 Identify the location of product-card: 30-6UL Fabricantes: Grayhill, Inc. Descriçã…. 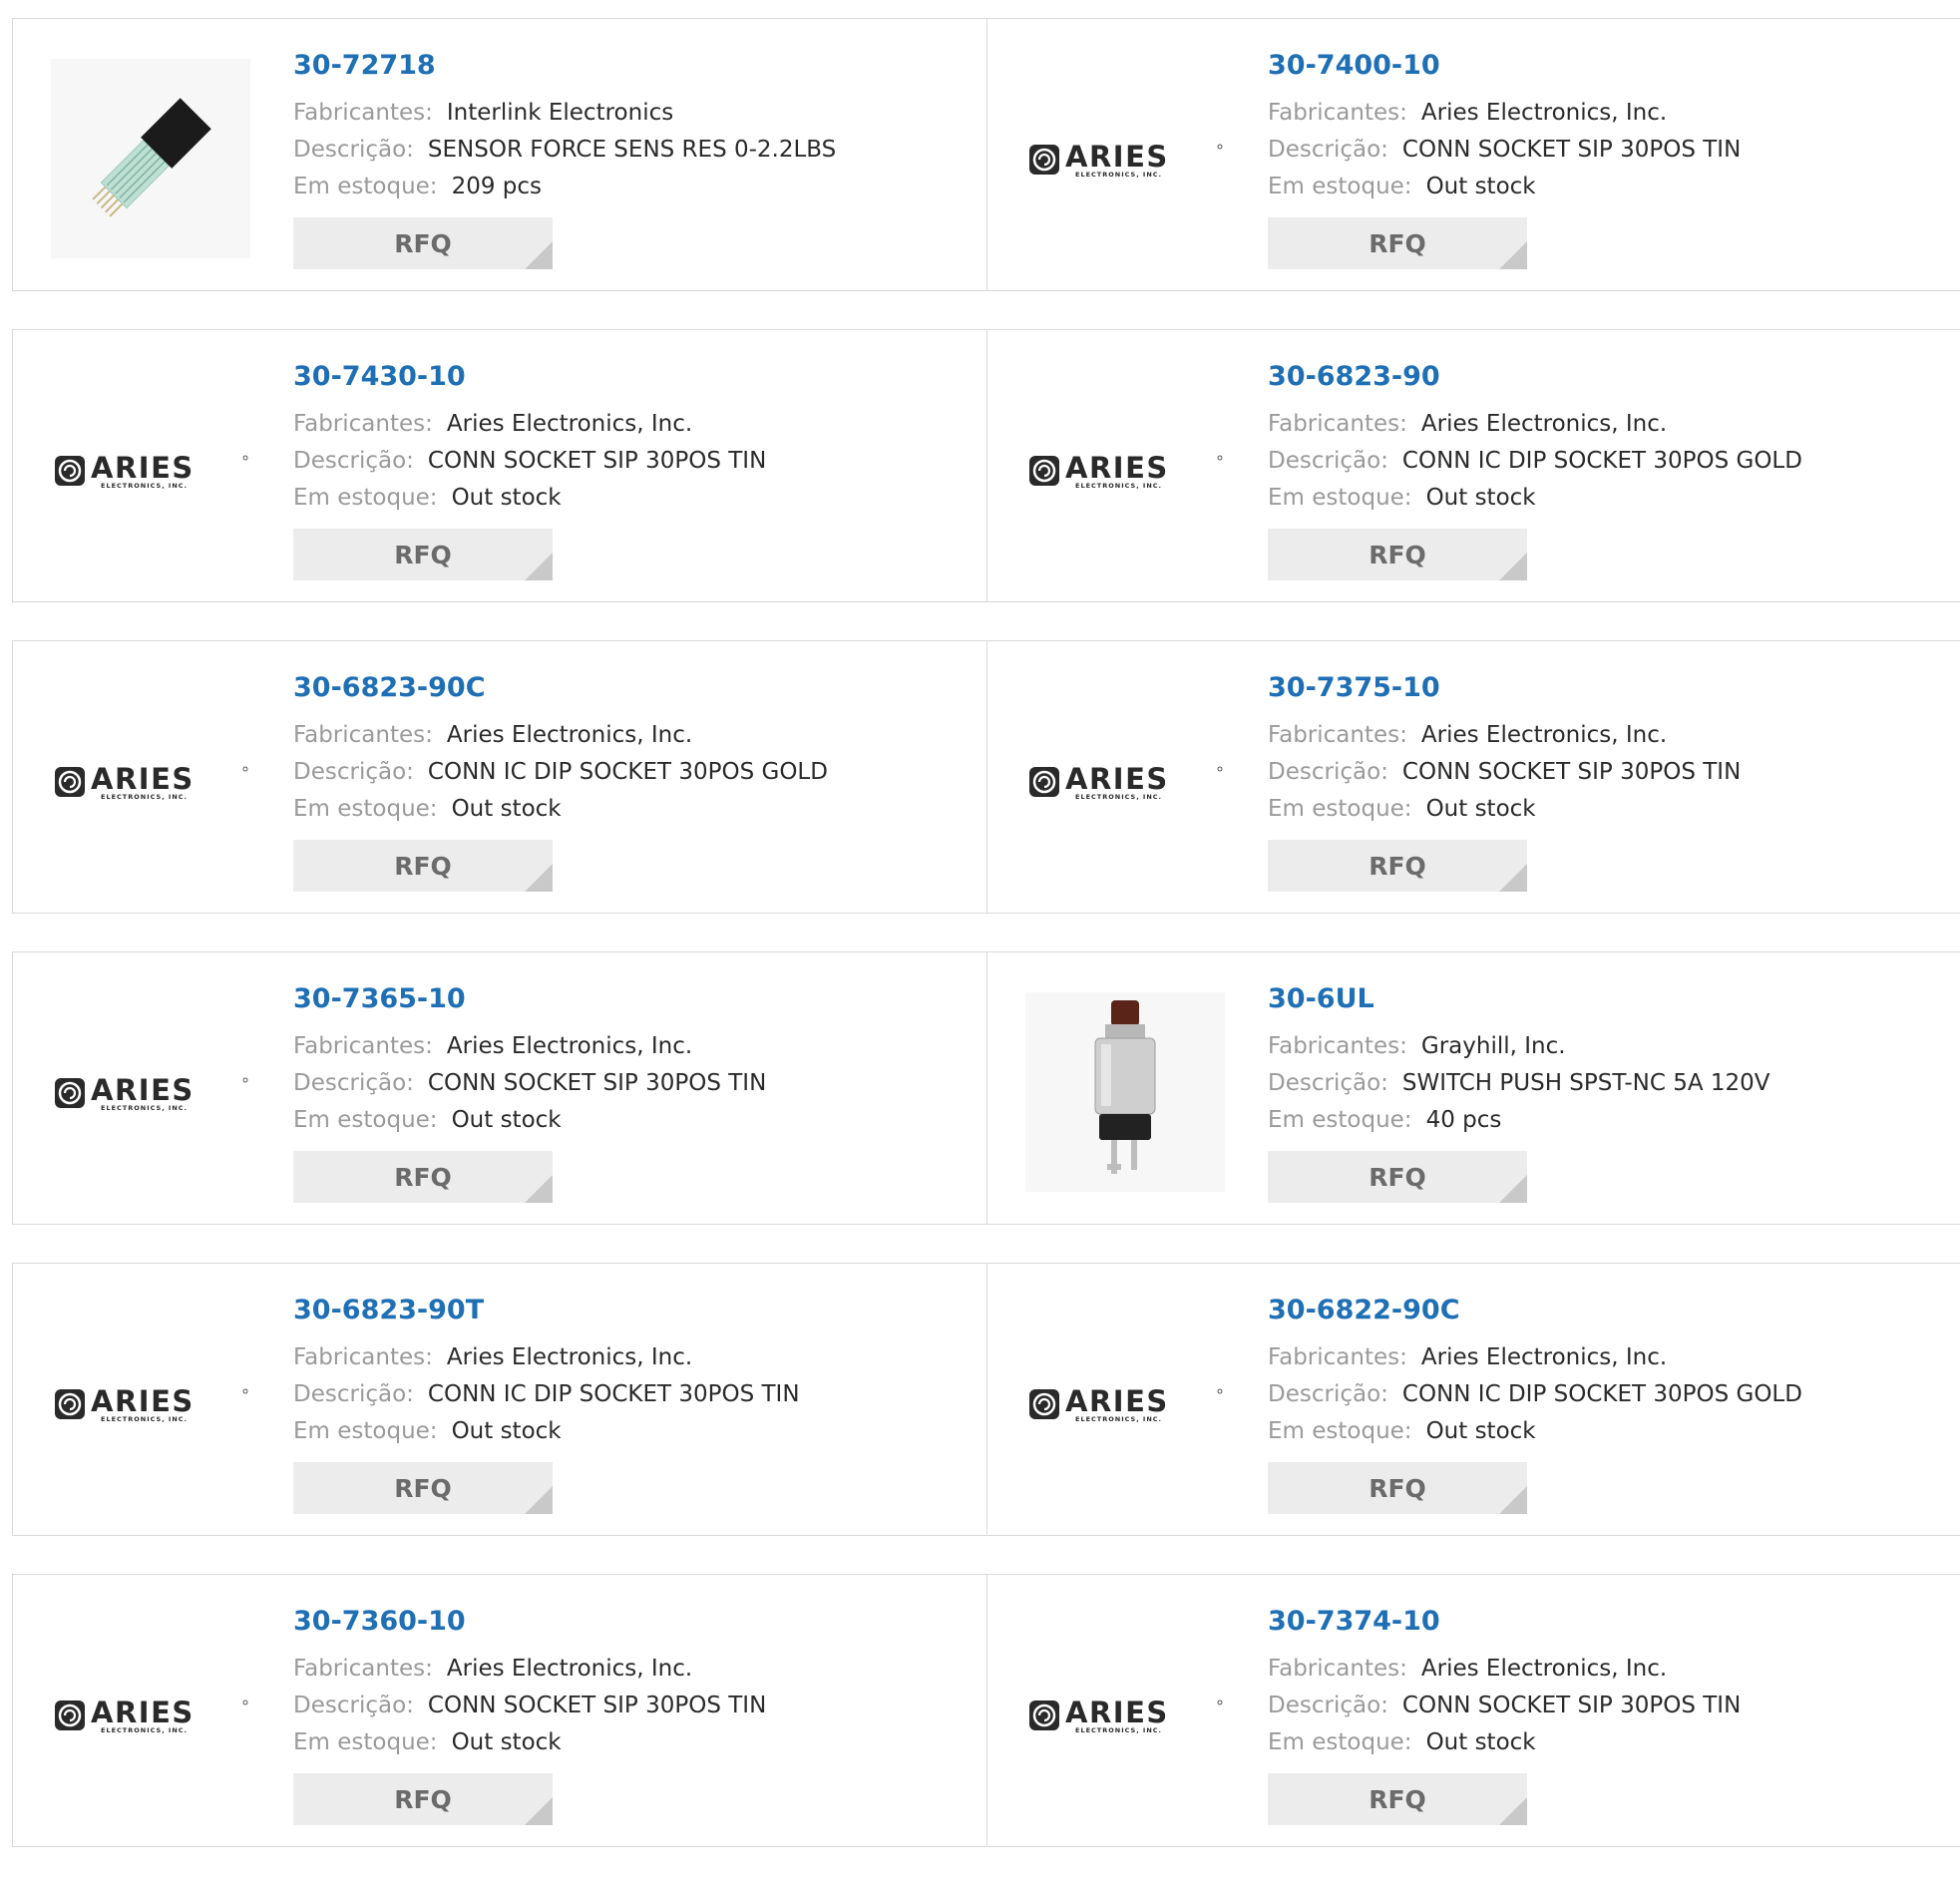
(1473, 1088).